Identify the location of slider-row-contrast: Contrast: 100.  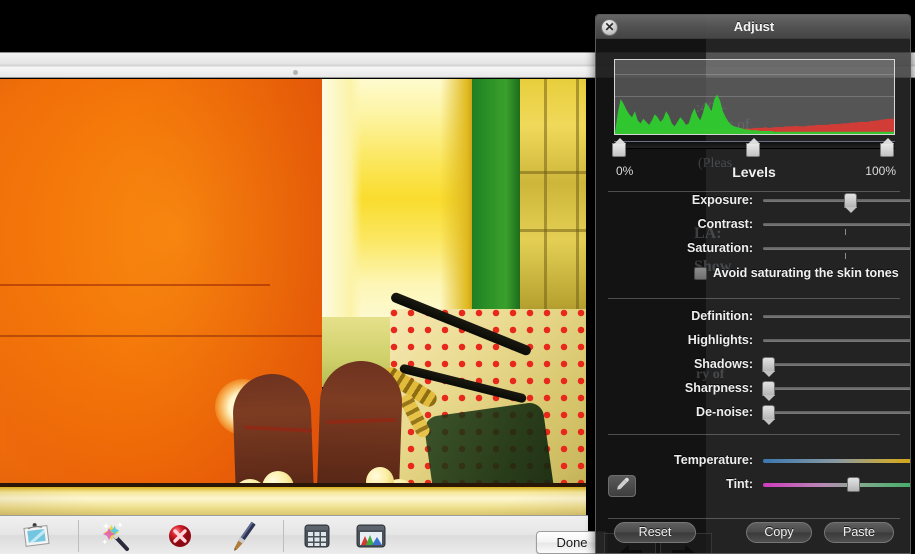
(753, 224).